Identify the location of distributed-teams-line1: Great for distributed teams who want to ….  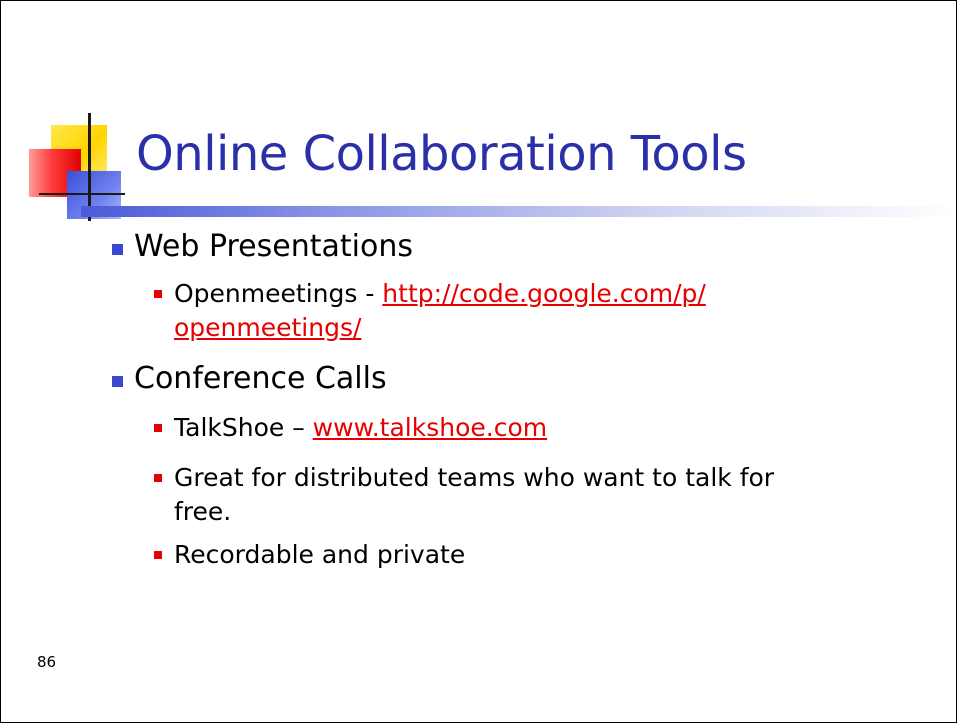
(474, 477).